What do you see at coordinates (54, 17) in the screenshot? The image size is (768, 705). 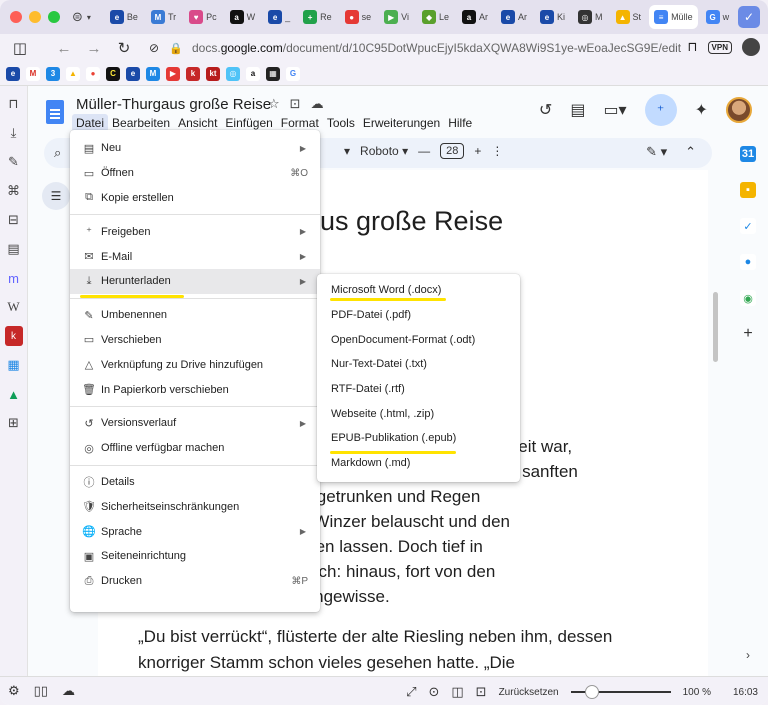 I see `maximize-window-button` at bounding box center [54, 17].